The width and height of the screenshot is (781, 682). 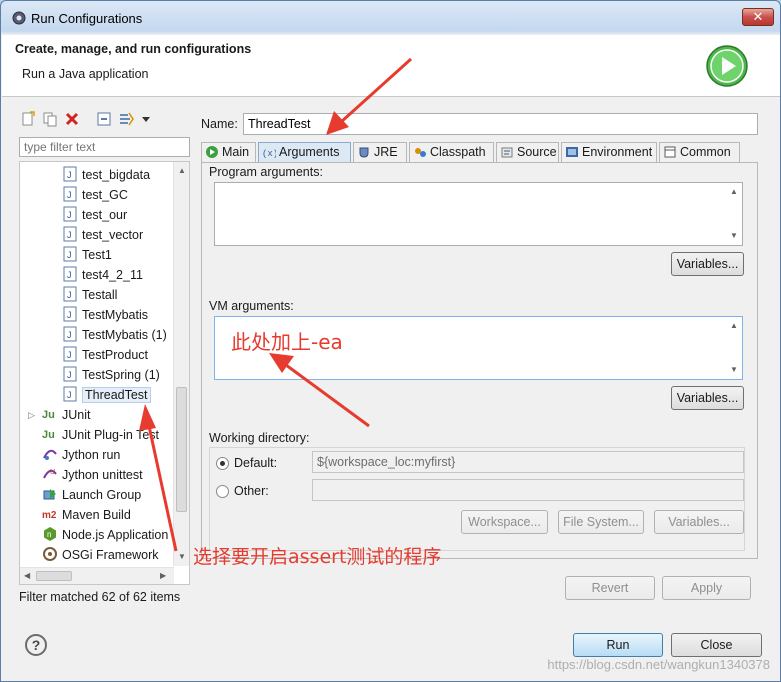 What do you see at coordinates (528, 490) in the screenshot?
I see `other-dir-field` at bounding box center [528, 490].